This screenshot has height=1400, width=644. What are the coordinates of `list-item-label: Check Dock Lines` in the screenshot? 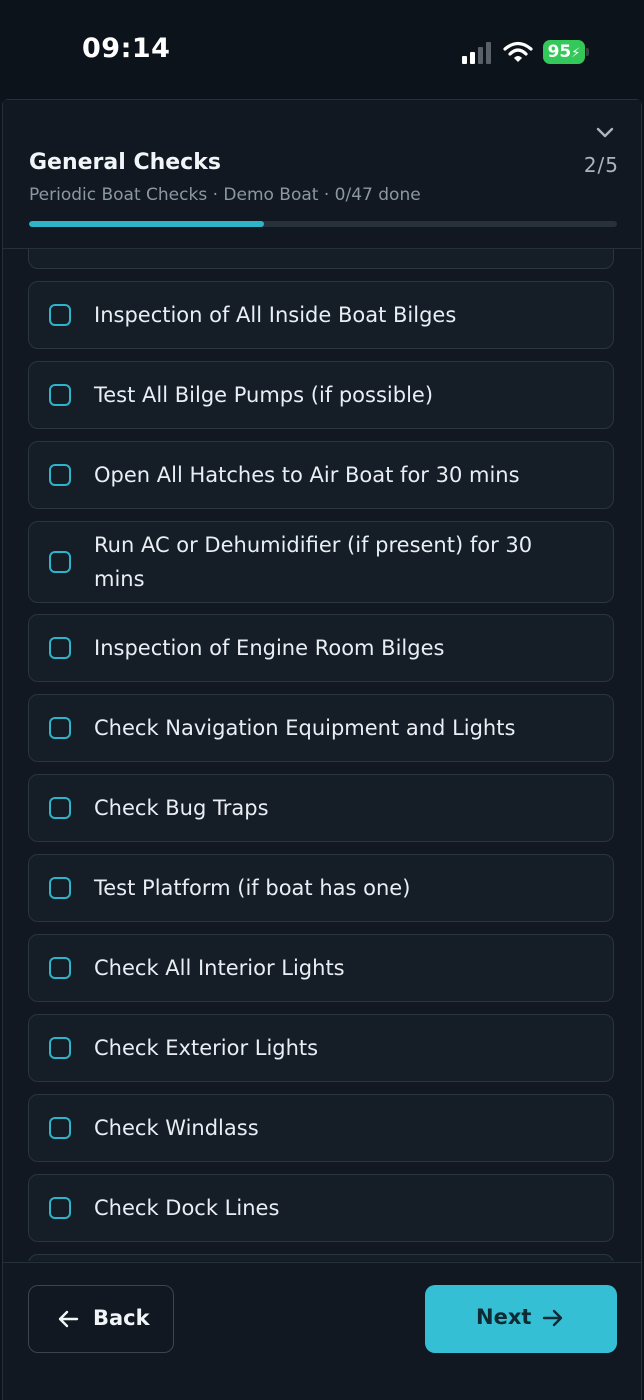 It's located at (187, 1208).